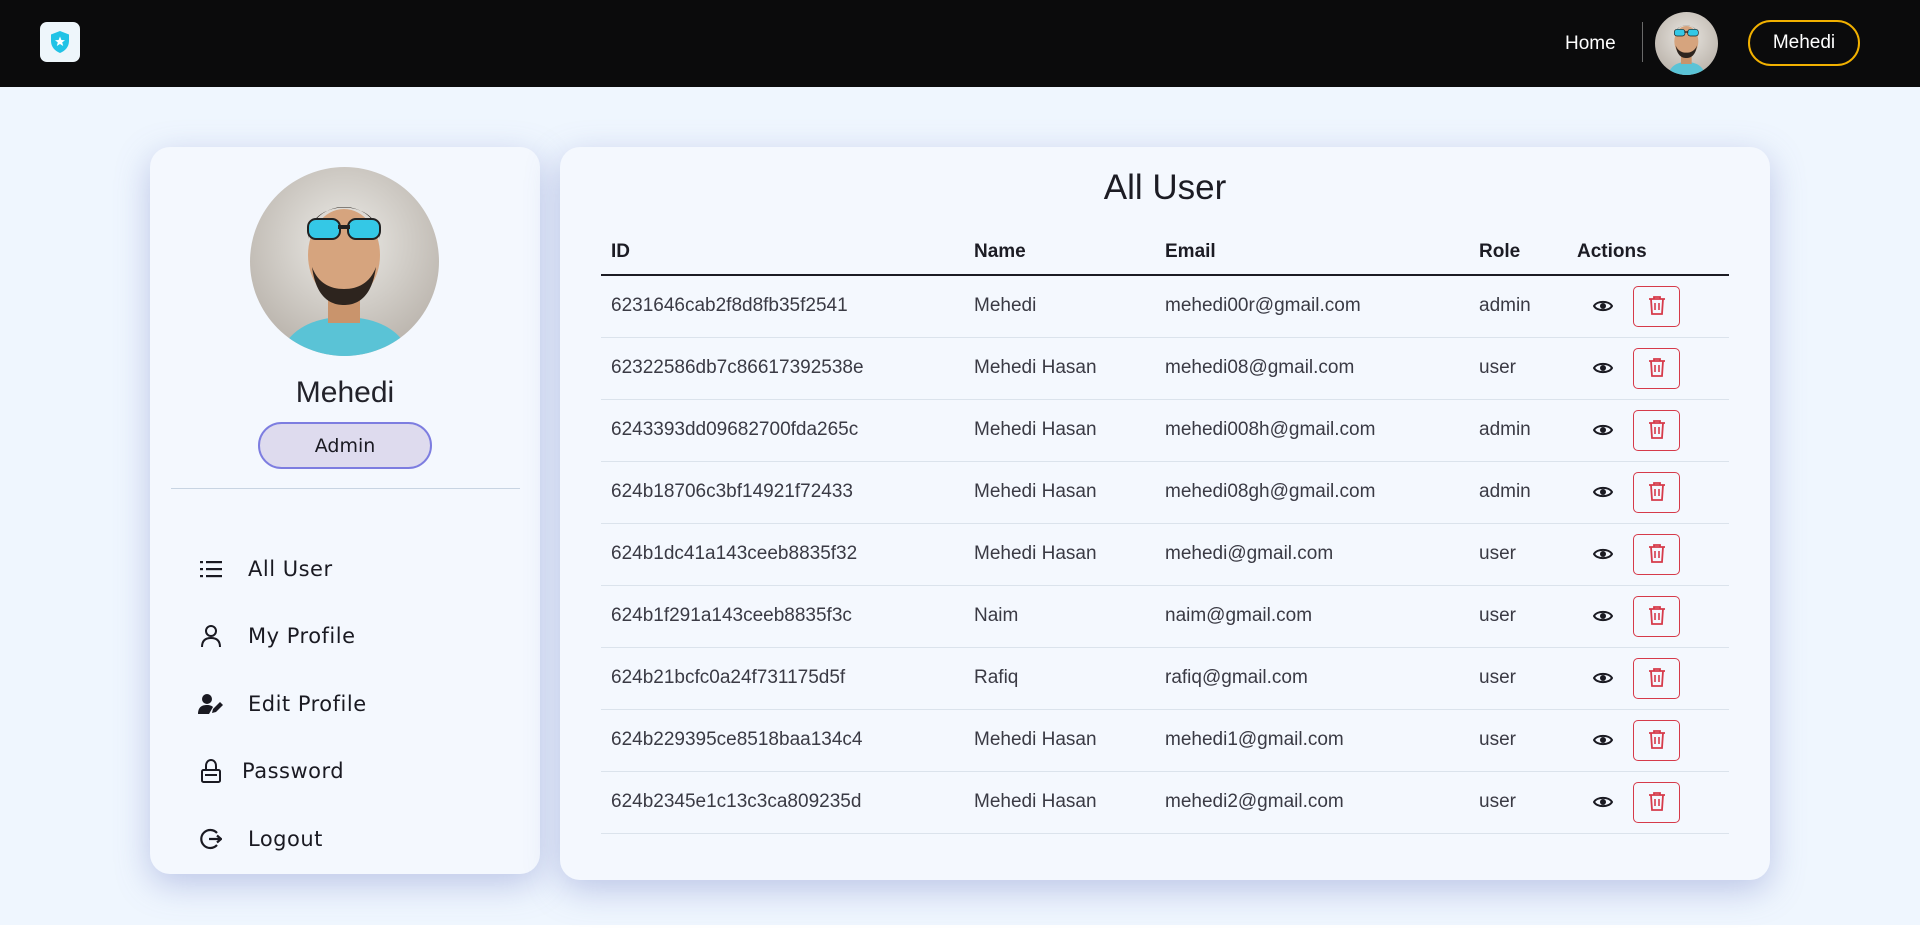 The height and width of the screenshot is (935, 1920). Describe the element at coordinates (1059, 252) in the screenshot. I see `column-header-name: Name` at that location.